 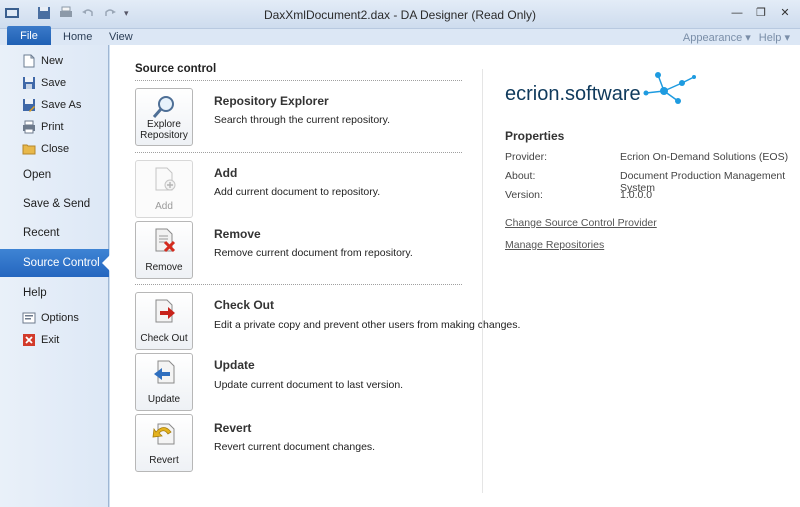 I want to click on save-icon, so click(x=29, y=83).